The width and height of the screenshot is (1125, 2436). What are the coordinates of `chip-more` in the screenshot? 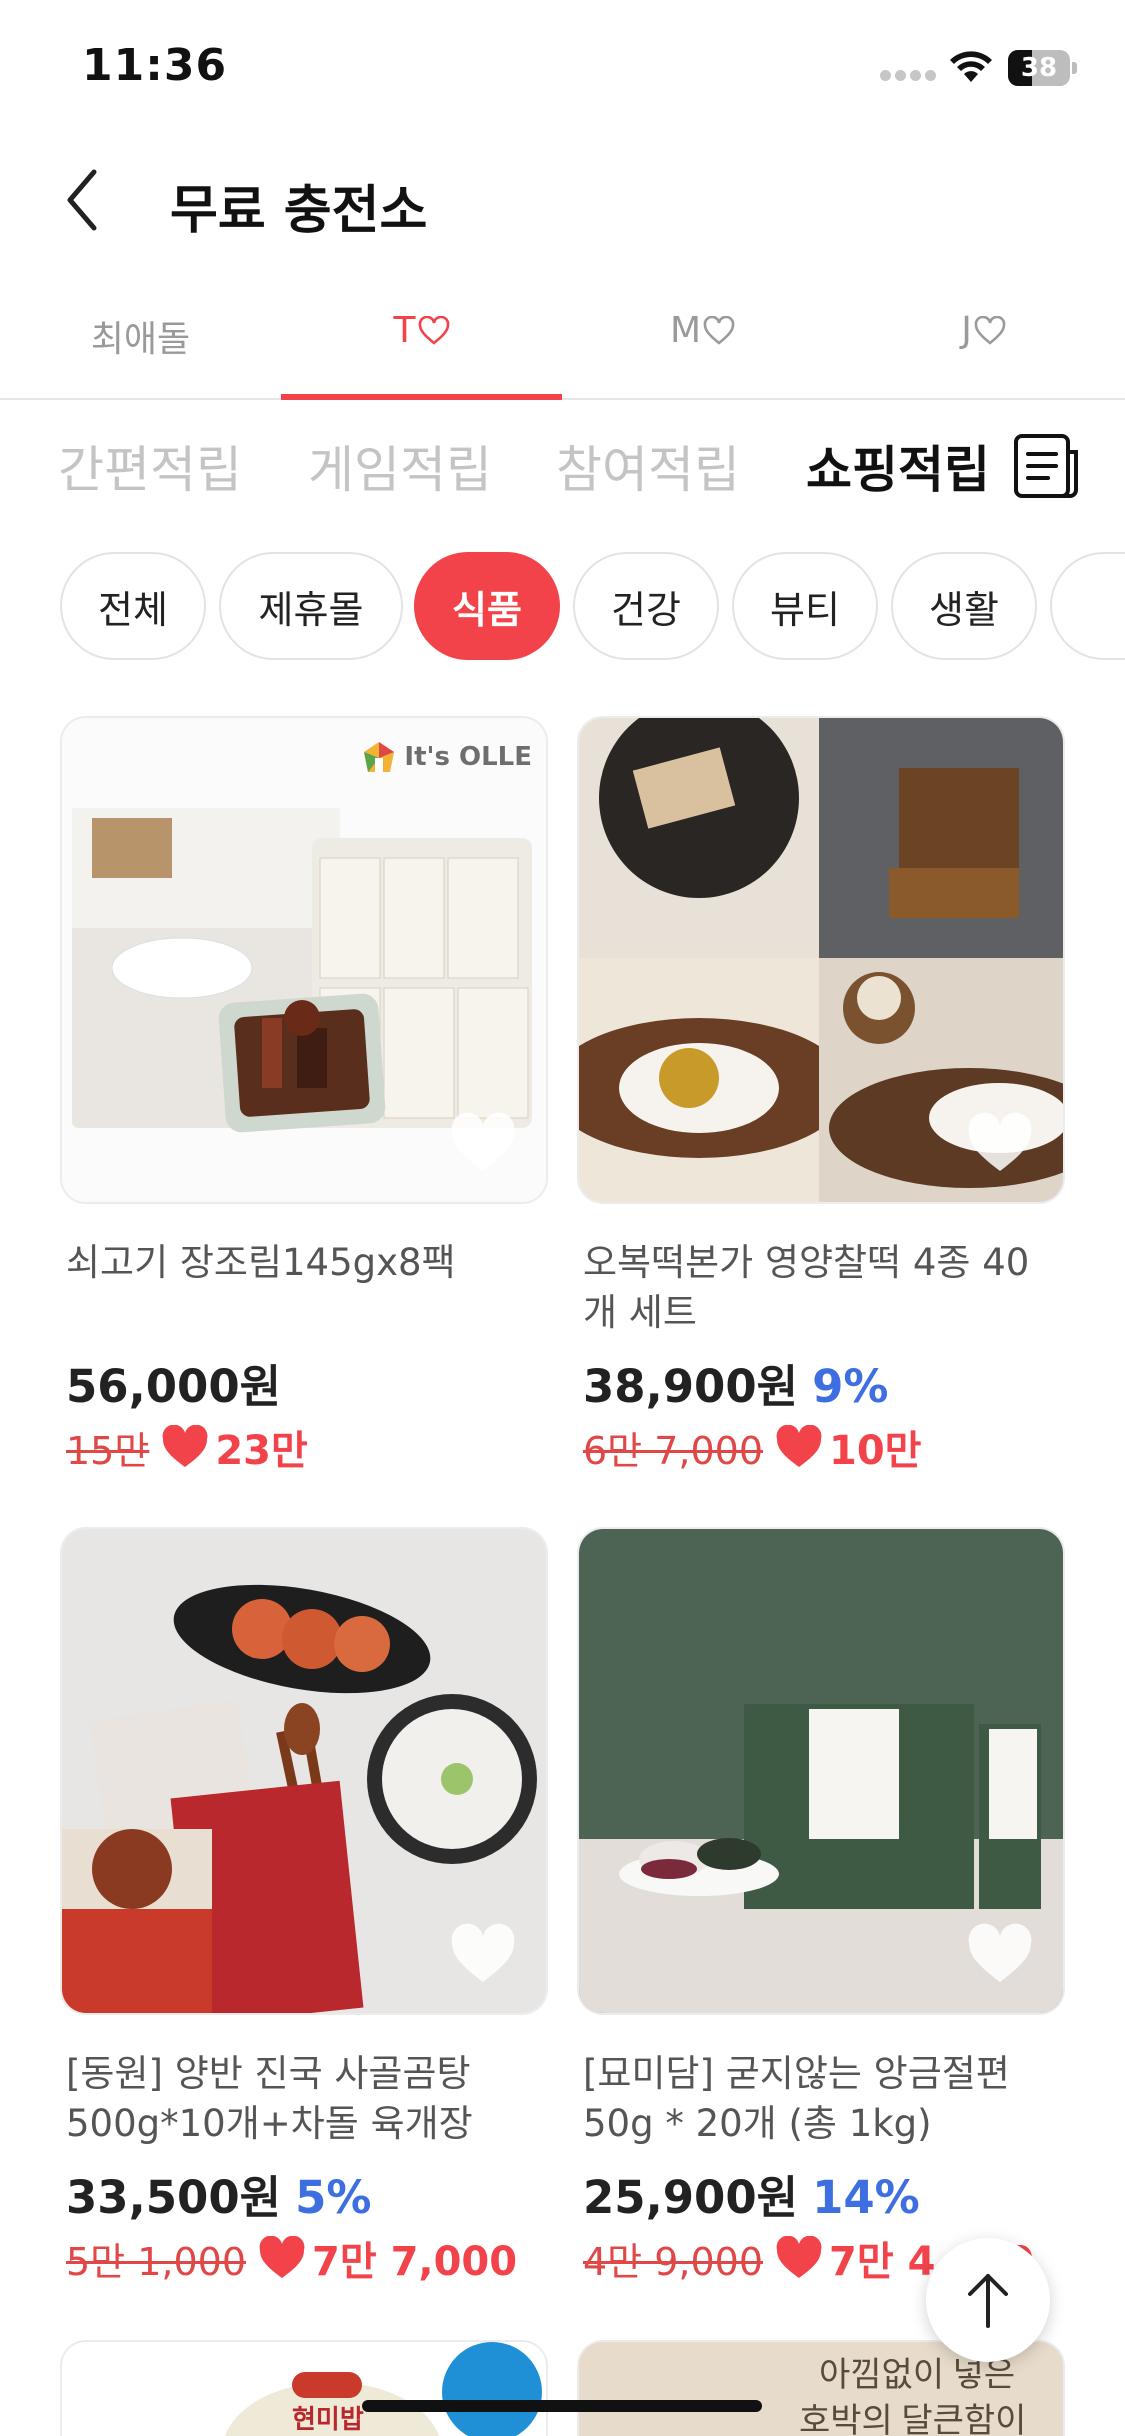 It's located at (1087, 606).